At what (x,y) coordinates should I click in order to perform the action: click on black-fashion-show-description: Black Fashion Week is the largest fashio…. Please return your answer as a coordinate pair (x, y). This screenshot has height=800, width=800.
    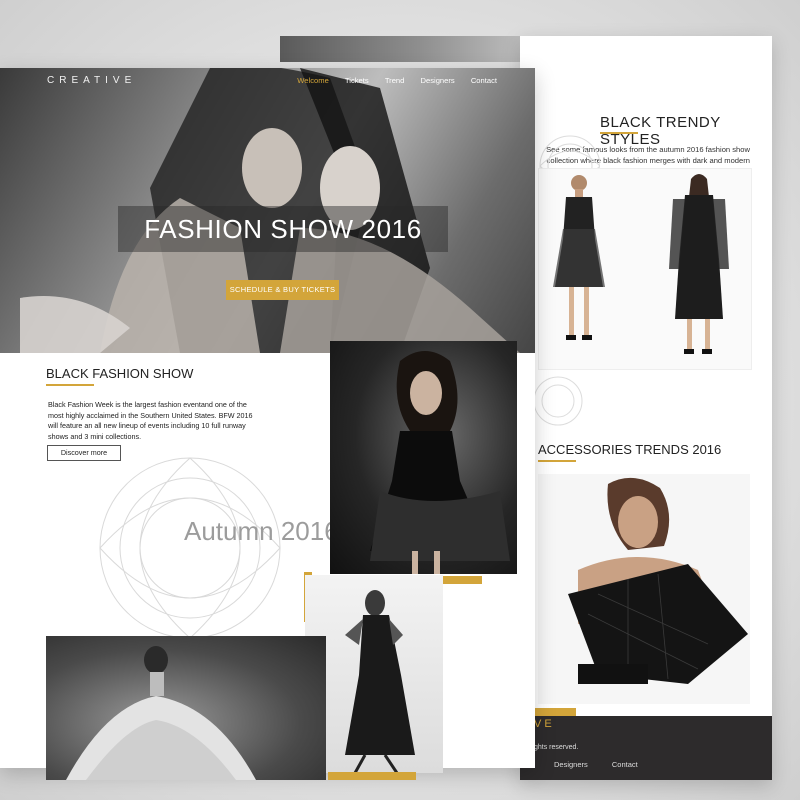
    Looking at the image, I should click on (150, 420).